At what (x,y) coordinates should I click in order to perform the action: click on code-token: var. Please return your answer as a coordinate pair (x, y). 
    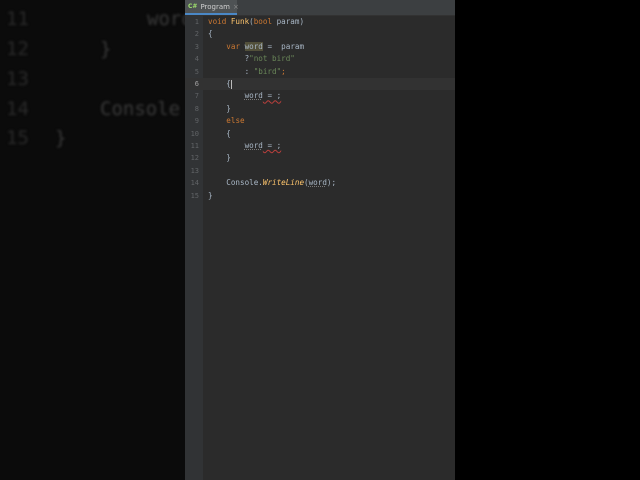
    Looking at the image, I should click on (235, 46).